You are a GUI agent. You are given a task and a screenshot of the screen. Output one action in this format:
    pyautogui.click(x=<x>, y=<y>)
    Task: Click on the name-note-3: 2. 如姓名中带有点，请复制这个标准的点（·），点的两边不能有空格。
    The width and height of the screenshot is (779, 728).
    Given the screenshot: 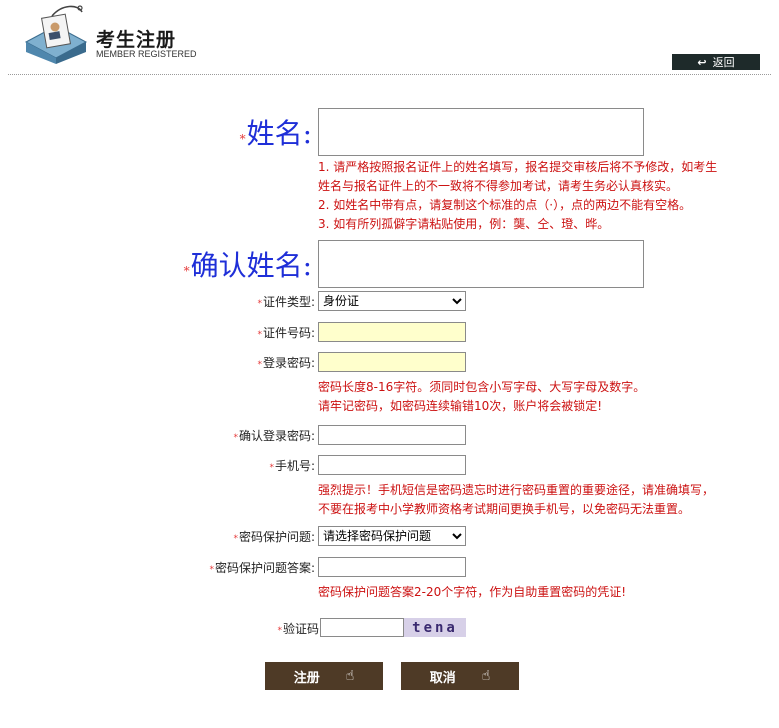 What is the action you would take?
    pyautogui.click(x=505, y=205)
    